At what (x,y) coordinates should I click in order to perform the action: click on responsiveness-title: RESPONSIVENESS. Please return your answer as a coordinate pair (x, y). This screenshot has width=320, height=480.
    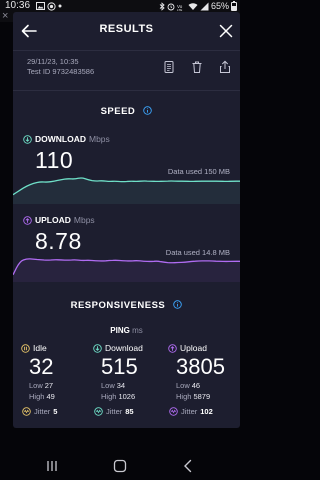
    Looking at the image, I should click on (118, 305).